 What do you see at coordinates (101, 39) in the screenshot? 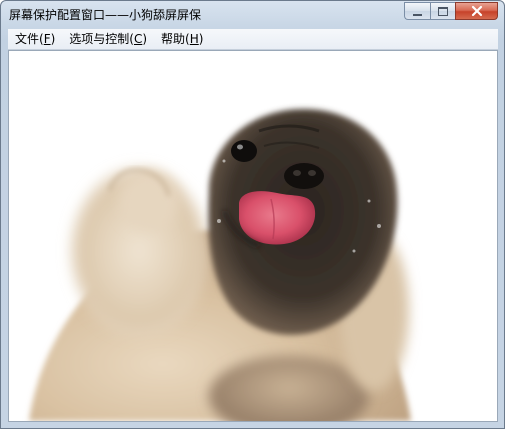
I see `menu-options-label: 选项与控制(` at bounding box center [101, 39].